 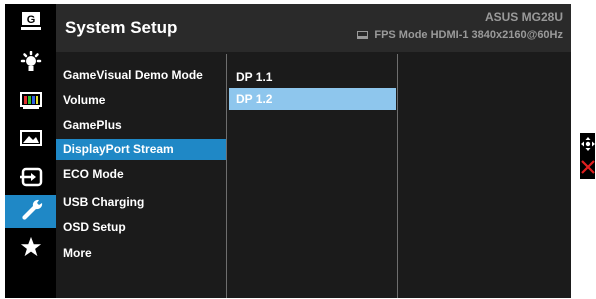 I want to click on tab-input-select, so click(x=30, y=179).